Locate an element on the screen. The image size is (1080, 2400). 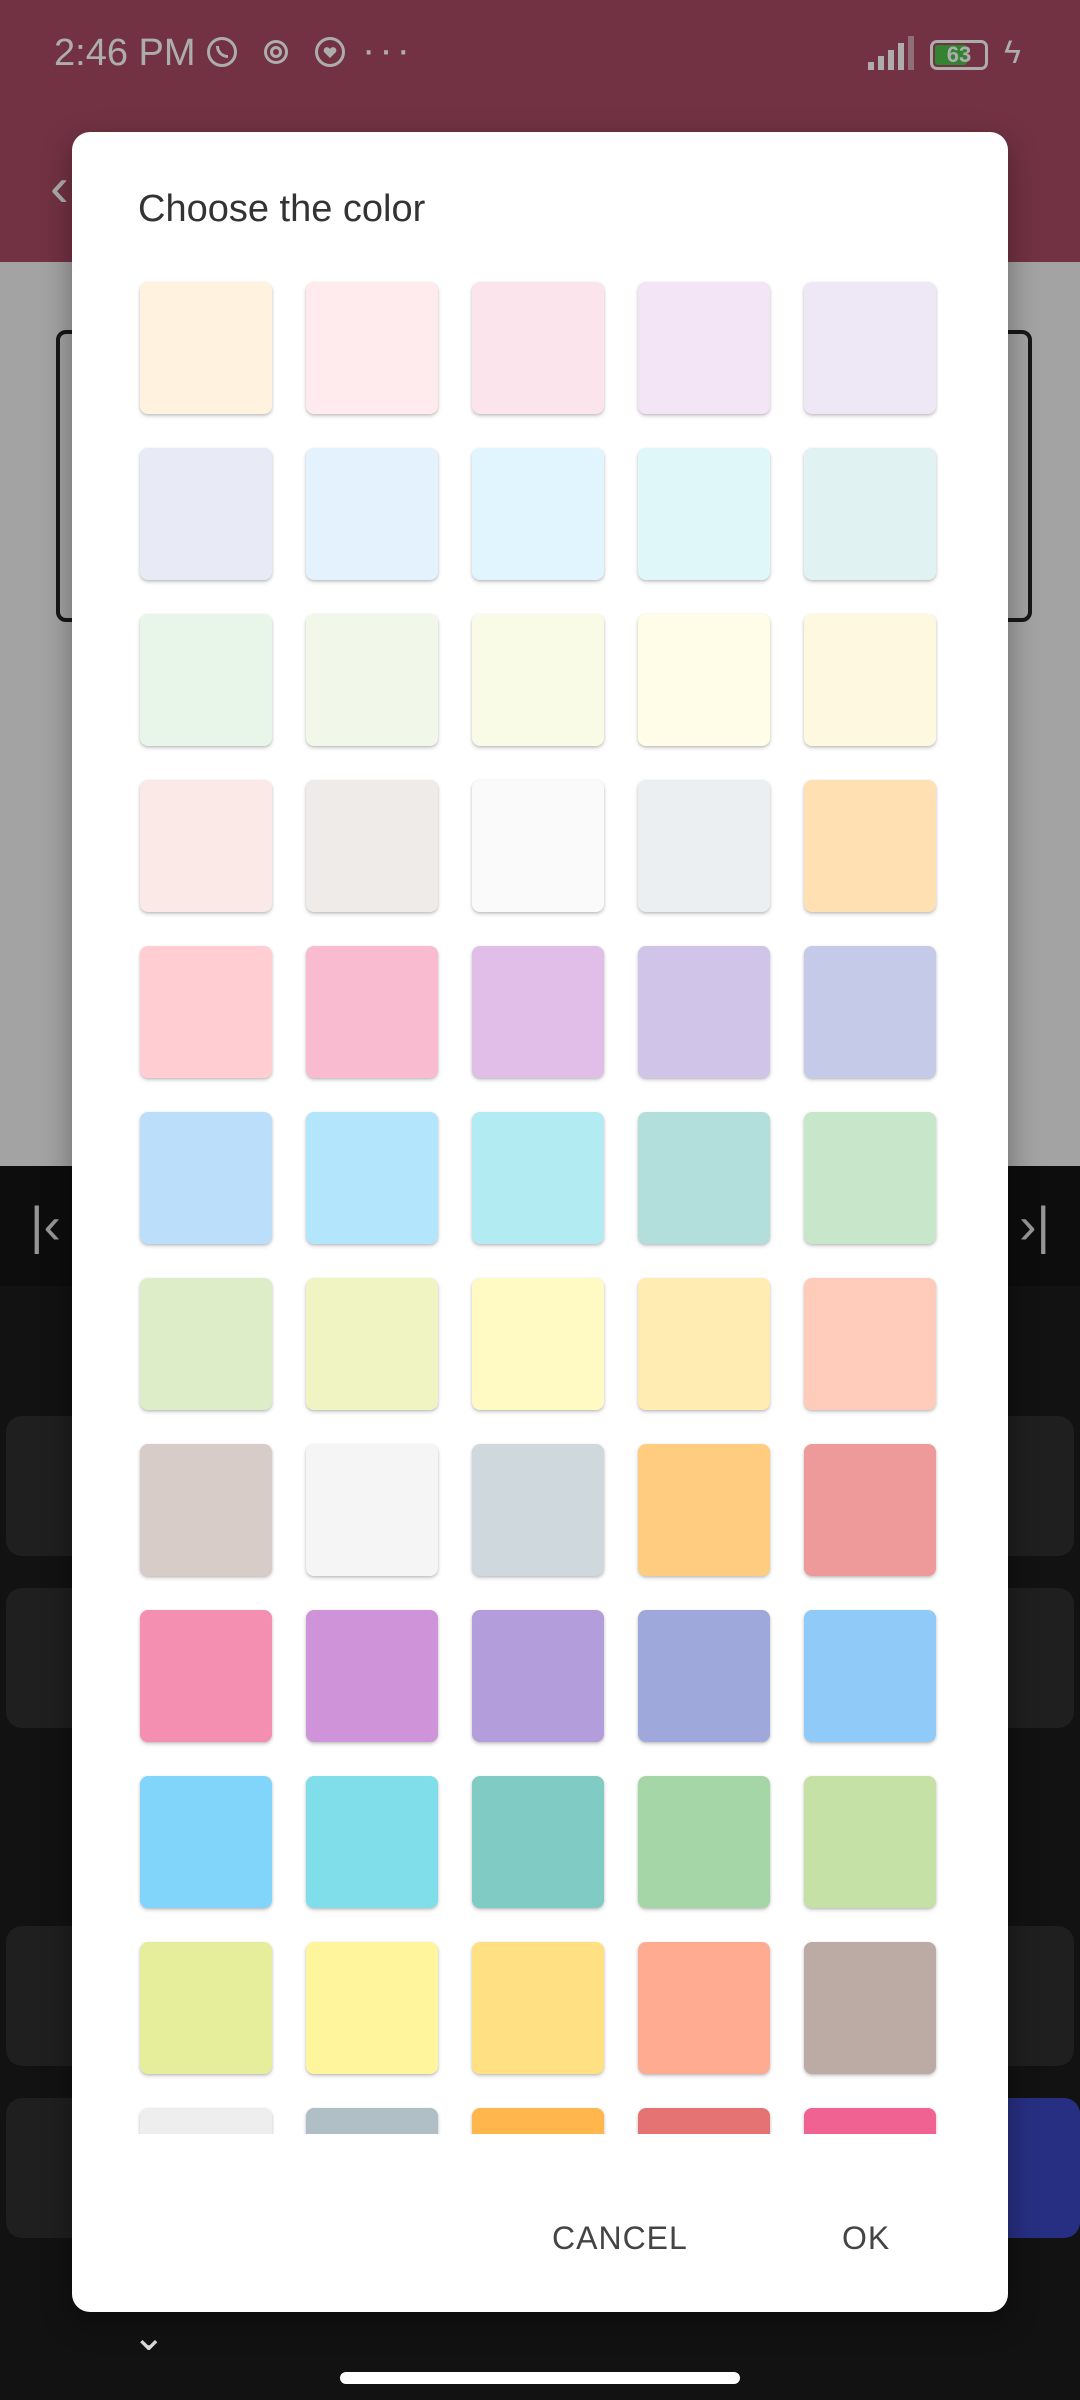
dialog-title: Choose the color is located at coordinates (282, 209).